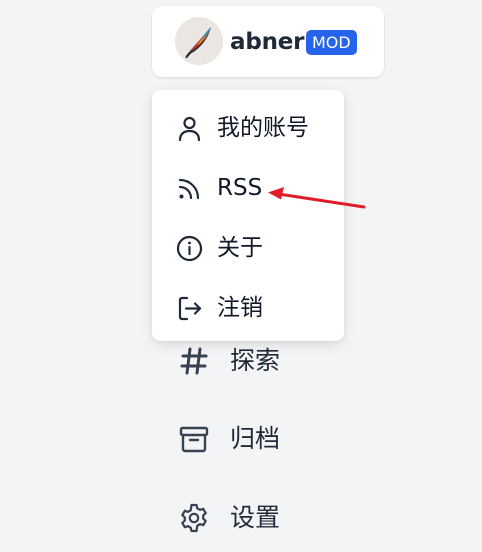 This screenshot has width=482, height=552. What do you see at coordinates (194, 361) in the screenshot?
I see `hash-icon` at bounding box center [194, 361].